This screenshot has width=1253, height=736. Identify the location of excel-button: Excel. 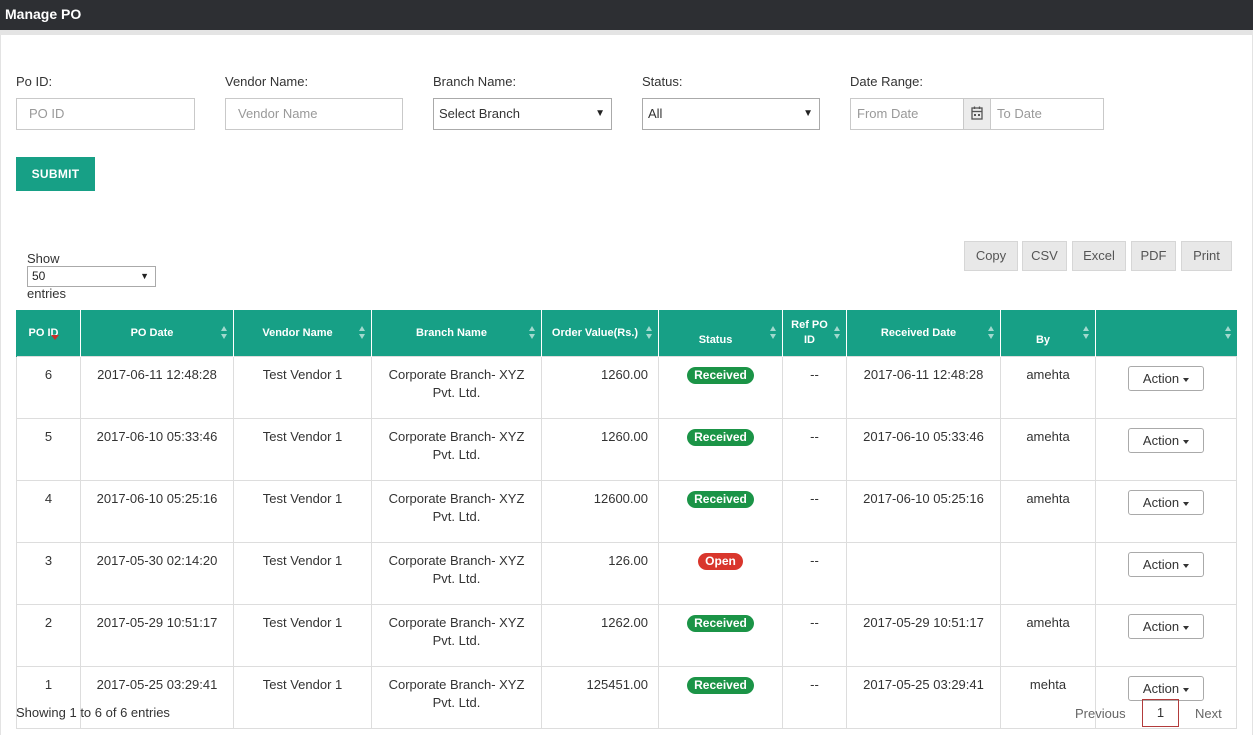
(1099, 256).